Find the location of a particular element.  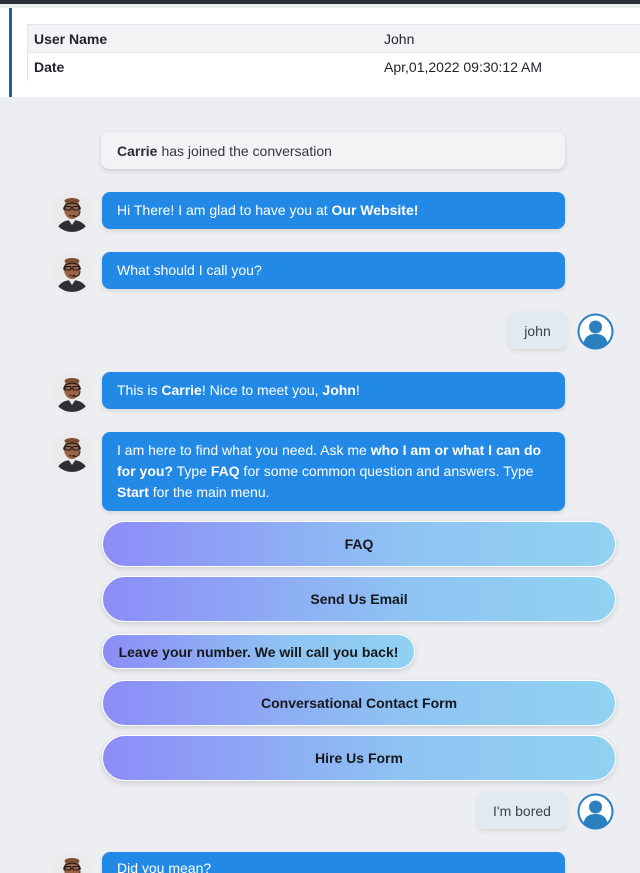

option-label: Send Us Email is located at coordinates (359, 599).